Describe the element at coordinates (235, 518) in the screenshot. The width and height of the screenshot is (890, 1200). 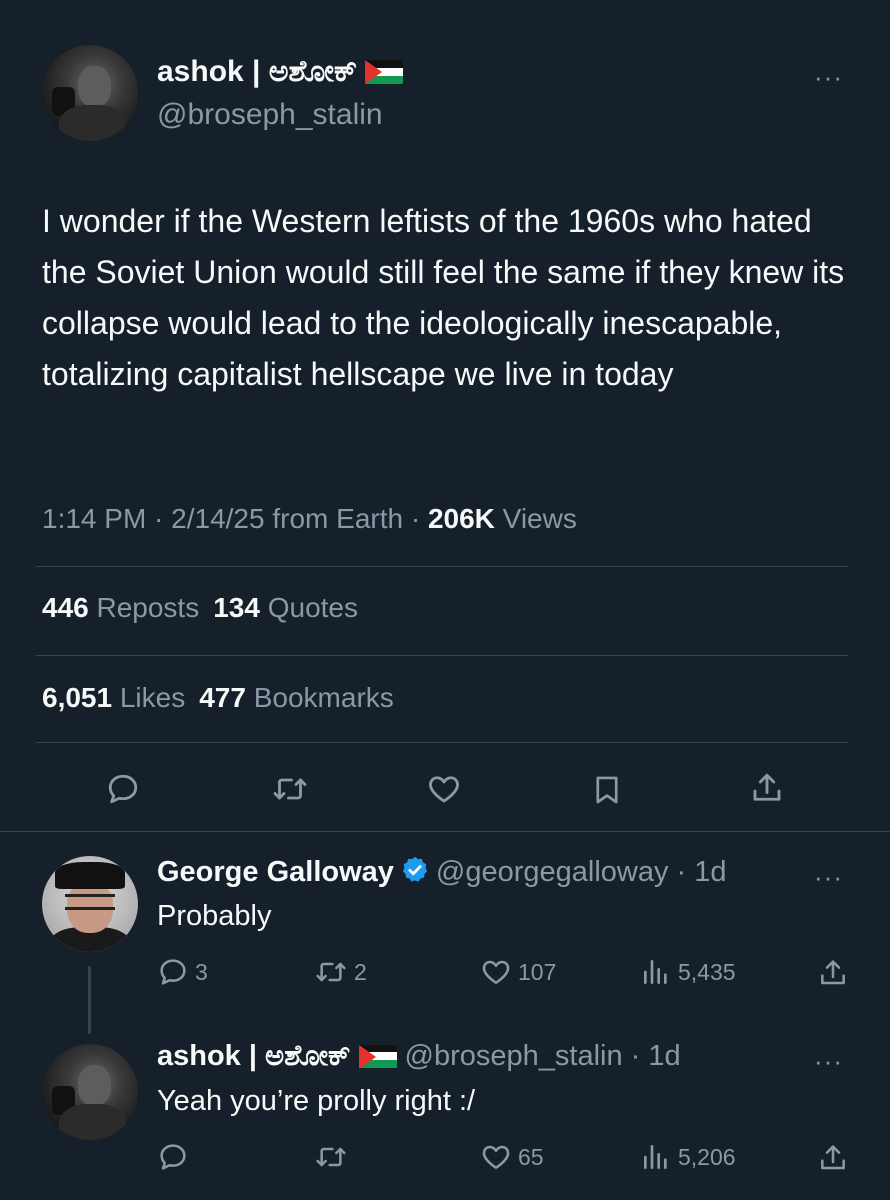
I see `tweet-timestamp: 1:14 PM · 2/14/25 from Earth ·` at that location.